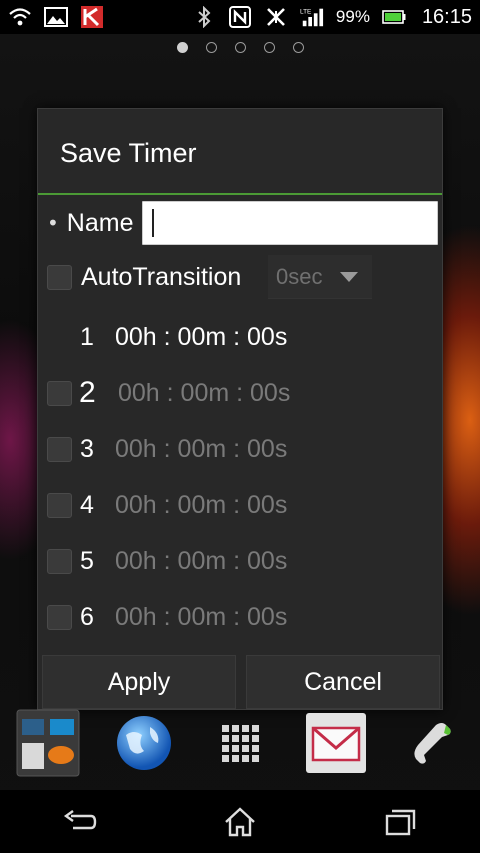  I want to click on timer-row: 1 00h : 00m : 00s, so click(241, 337).